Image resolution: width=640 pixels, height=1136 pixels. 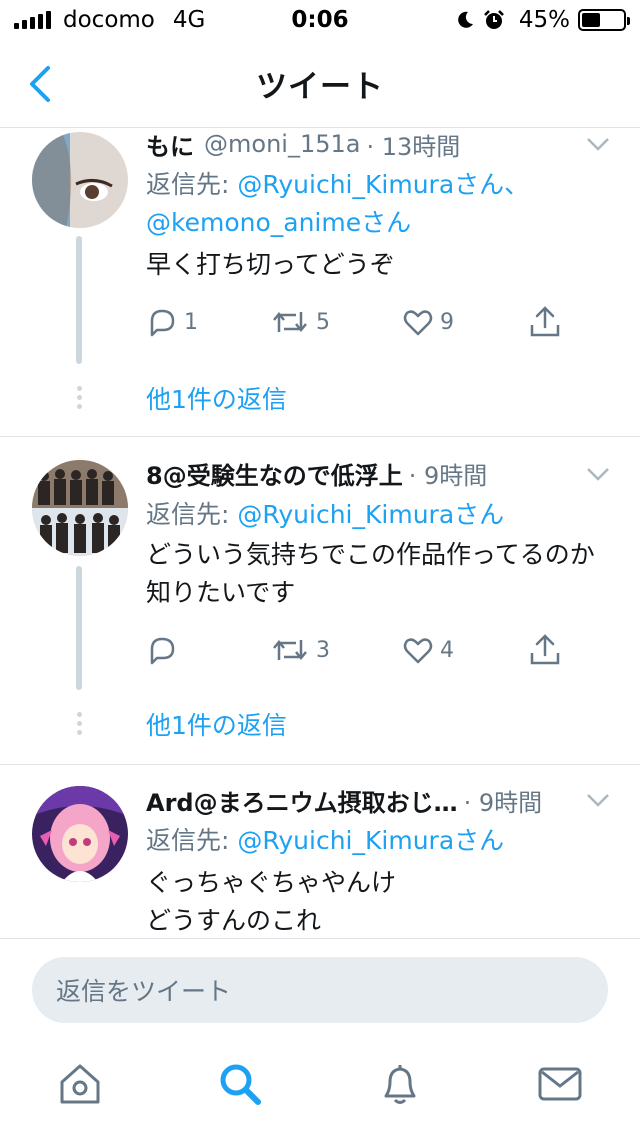 What do you see at coordinates (189, 20) in the screenshot?
I see `network-type: 4G` at bounding box center [189, 20].